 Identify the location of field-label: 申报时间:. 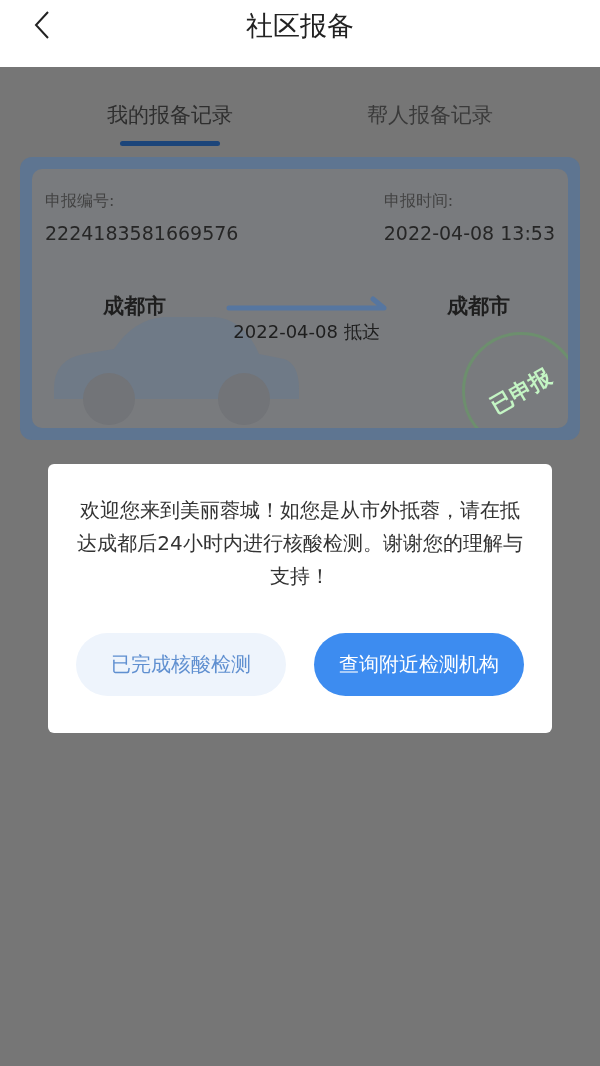
(419, 201).